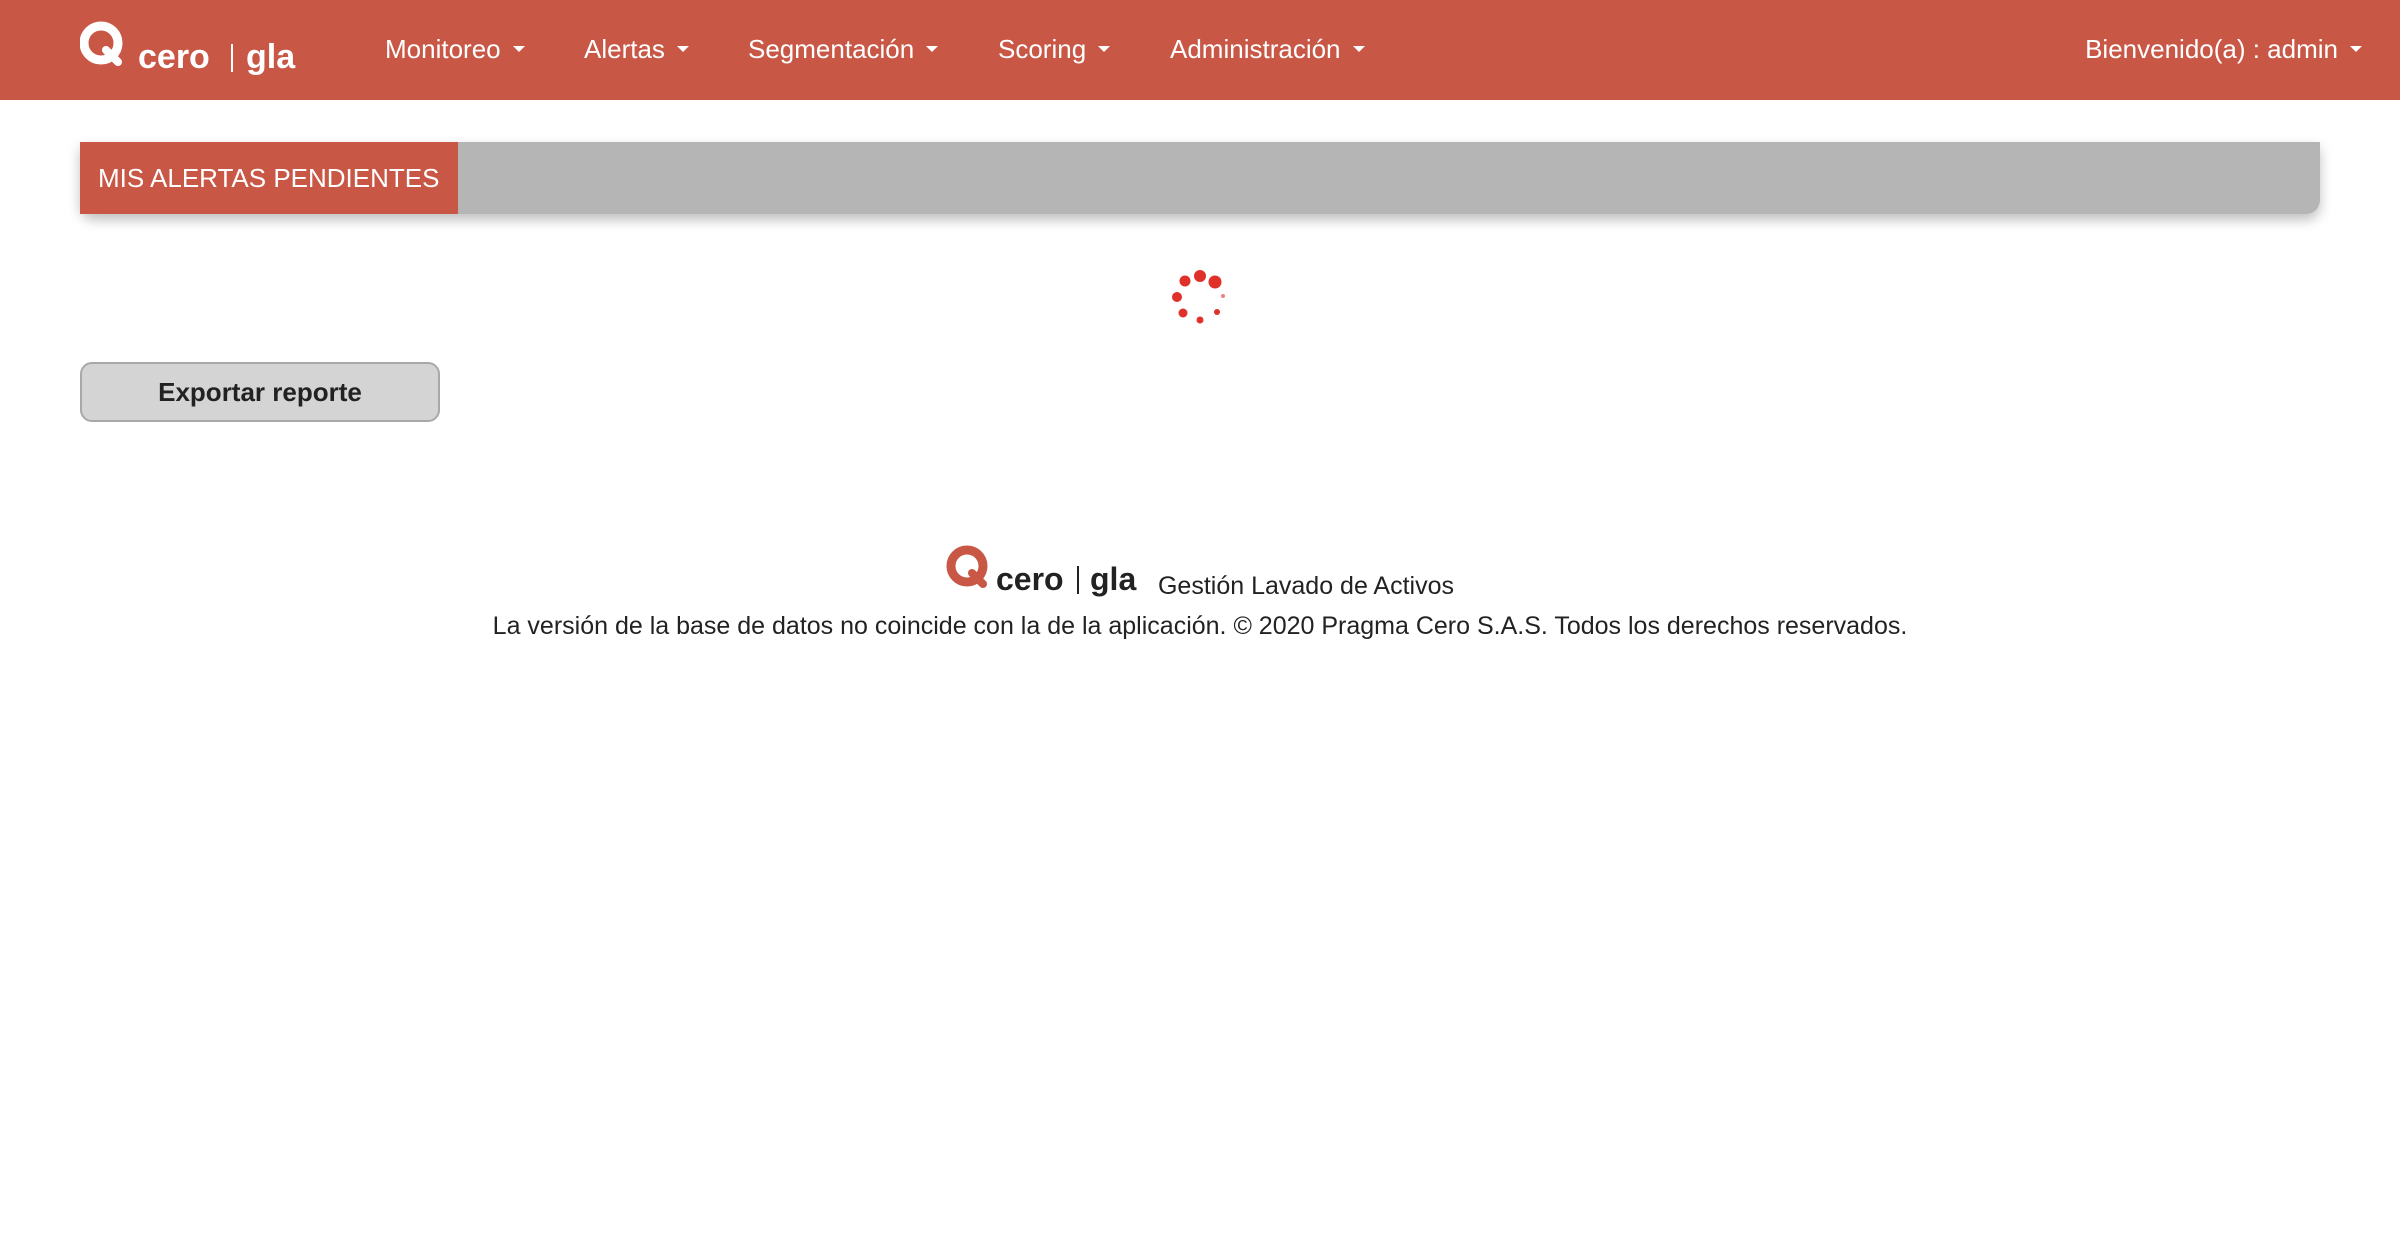 The width and height of the screenshot is (2400, 1252). I want to click on brand-logo: cero gla, so click(195, 48).